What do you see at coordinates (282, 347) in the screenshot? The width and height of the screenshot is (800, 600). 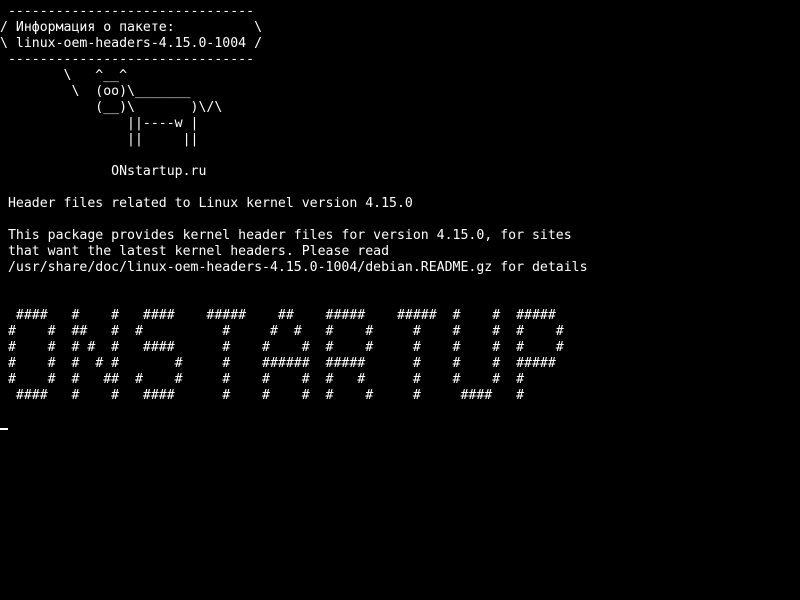 I see `ascii-banner-line-3: # # # # # #### # # # # # # # # # #` at bounding box center [282, 347].